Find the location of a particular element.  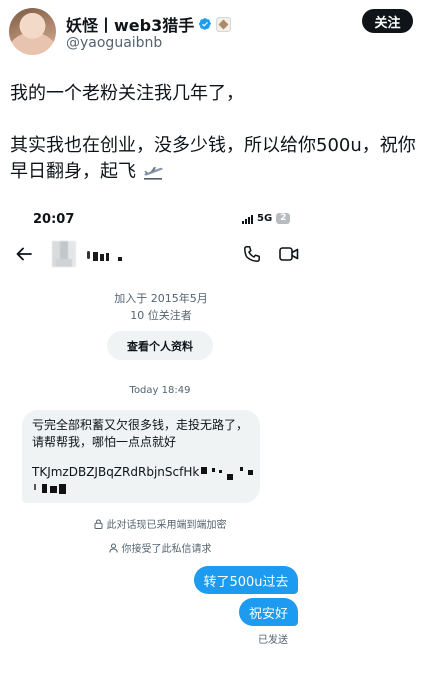

signal-strength-icon is located at coordinates (247, 219).